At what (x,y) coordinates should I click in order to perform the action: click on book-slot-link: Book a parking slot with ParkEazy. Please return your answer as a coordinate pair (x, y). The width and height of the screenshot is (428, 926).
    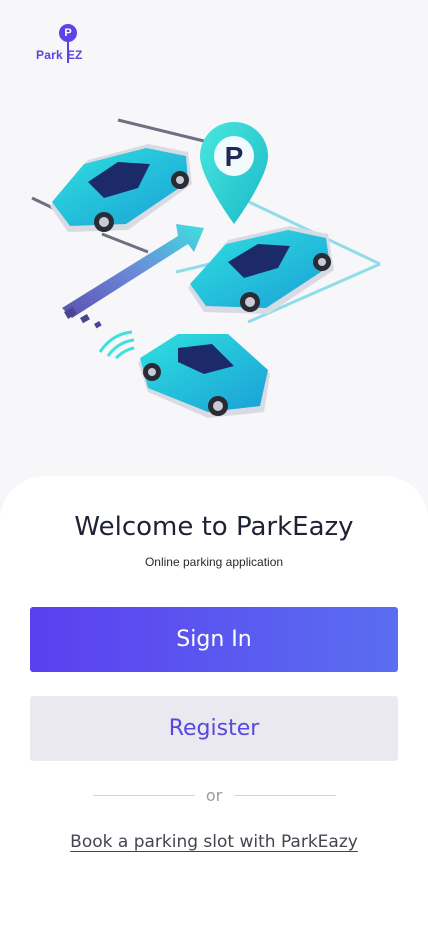
    Looking at the image, I should click on (214, 842).